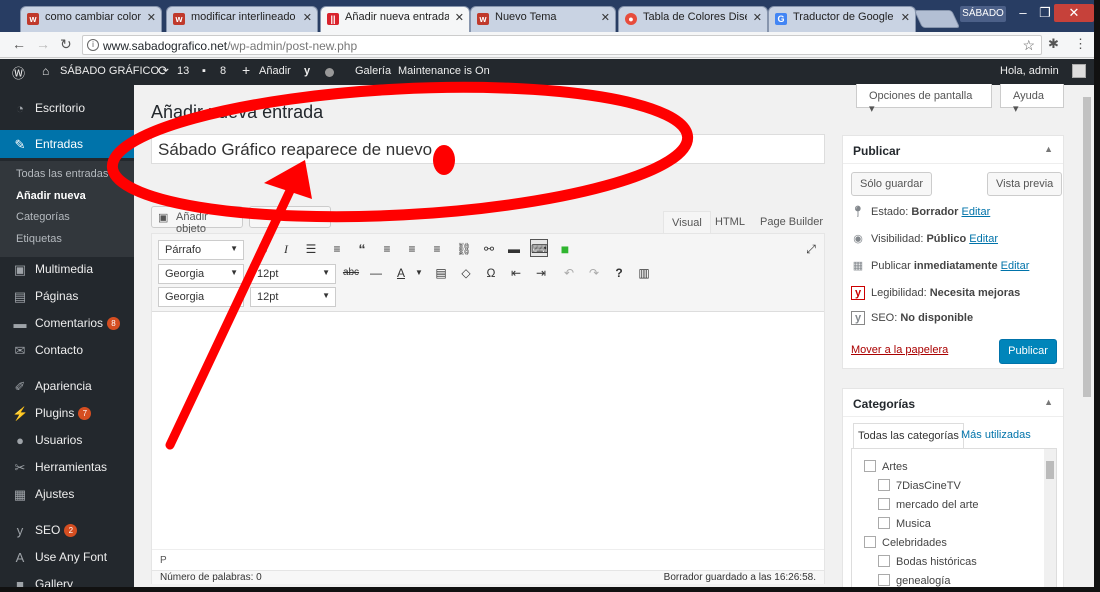 This screenshot has width=1100, height=592. Describe the element at coordinates (693, 19) in the screenshot. I see `browser-tab: ● Tabla de Colores Diseñ ✕` at that location.